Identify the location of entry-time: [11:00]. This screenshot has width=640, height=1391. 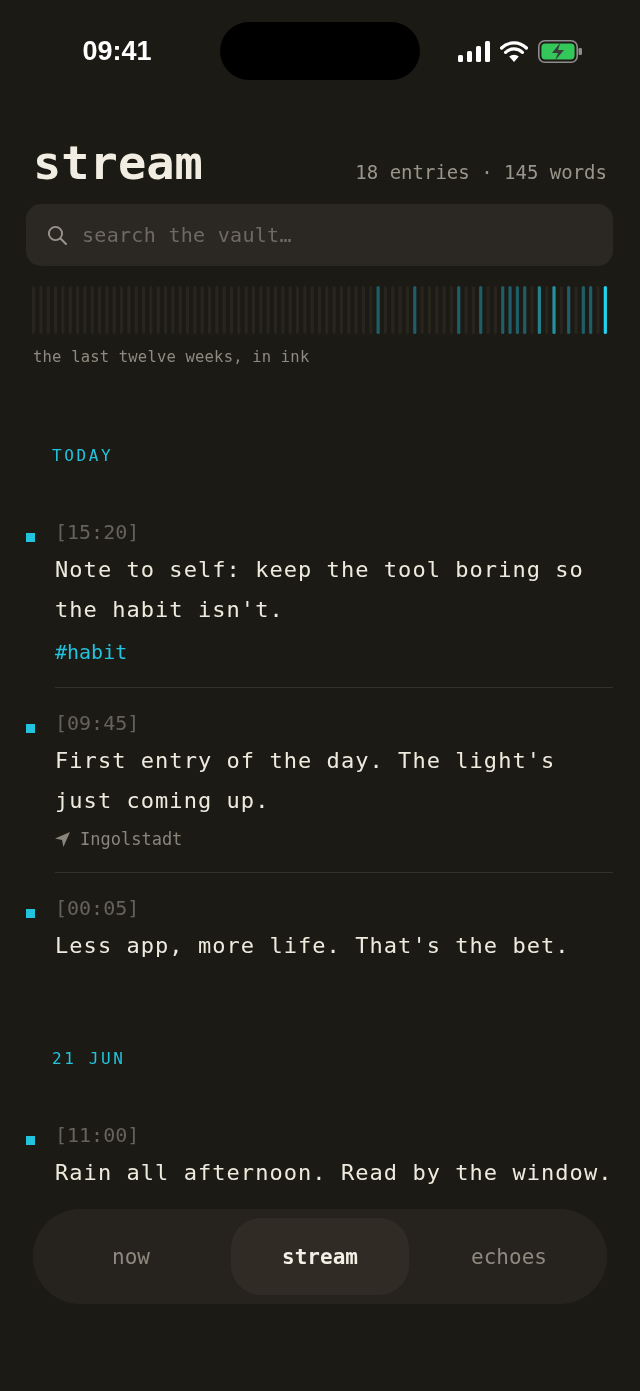
(97, 1135).